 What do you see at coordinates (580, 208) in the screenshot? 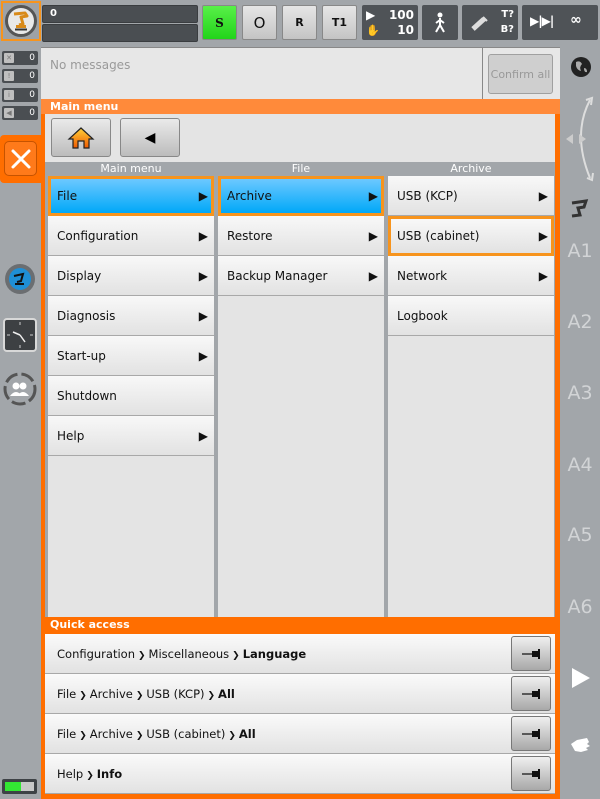
I see `robot-axis-icon` at bounding box center [580, 208].